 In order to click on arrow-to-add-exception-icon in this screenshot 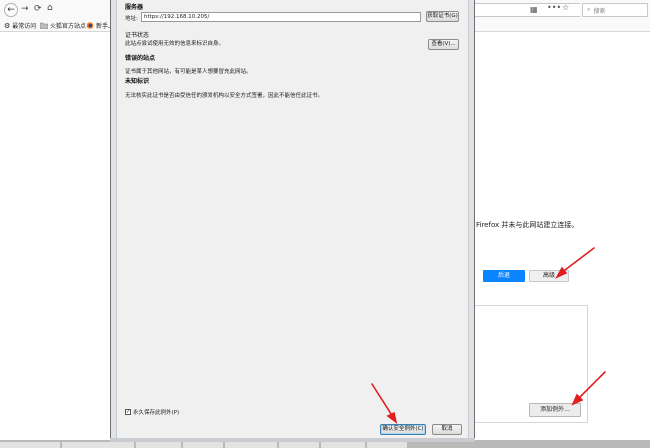, I will do `click(588, 388)`.